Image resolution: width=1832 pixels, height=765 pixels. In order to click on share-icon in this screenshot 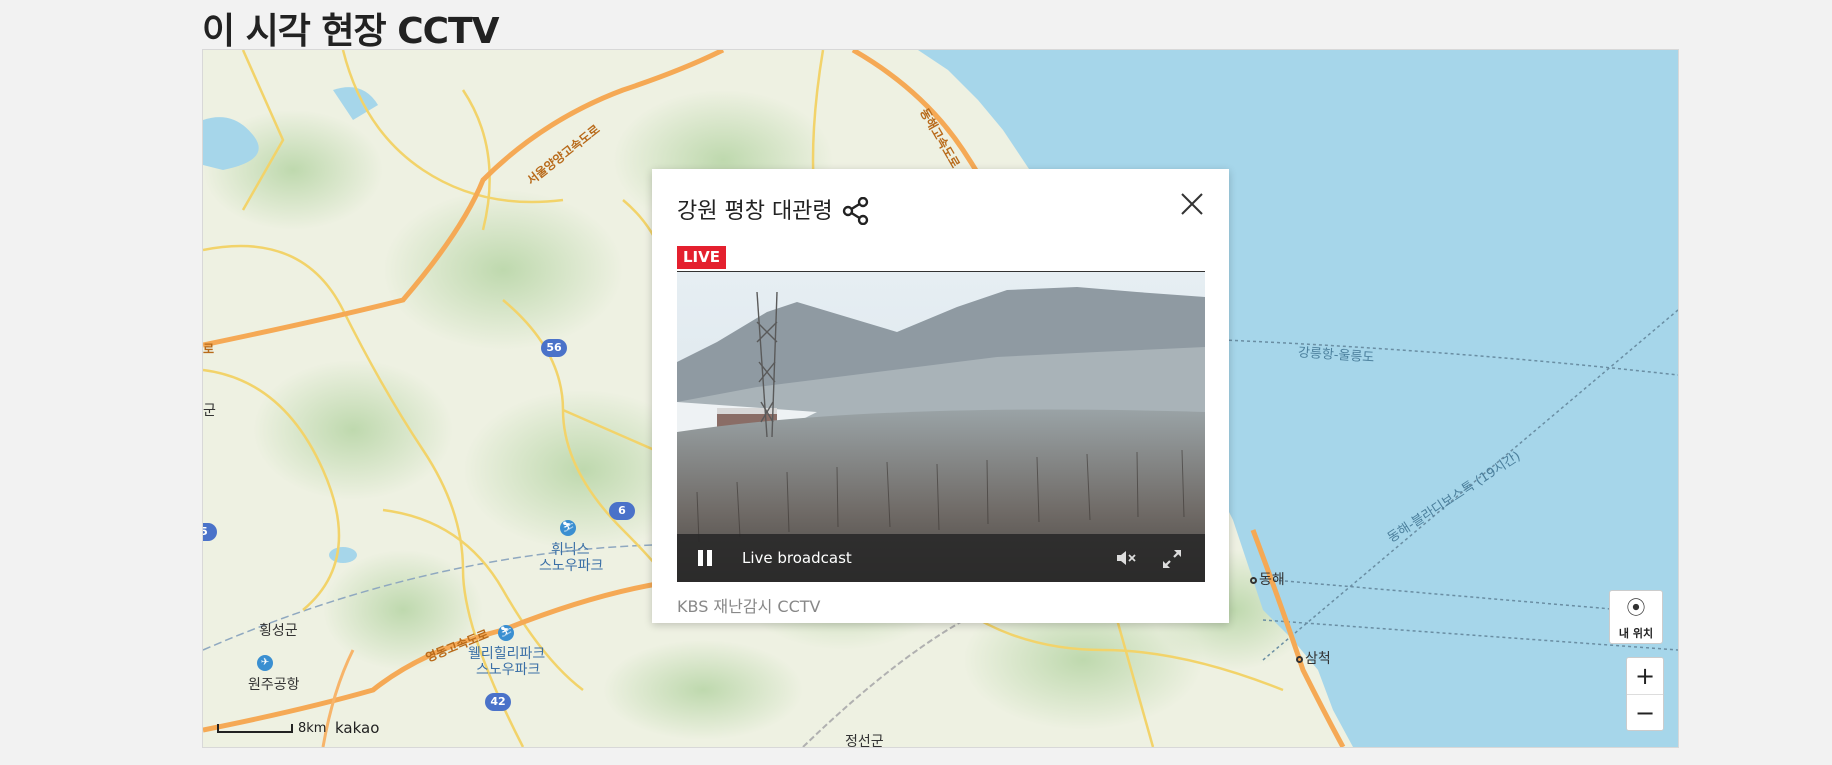, I will do `click(856, 211)`.